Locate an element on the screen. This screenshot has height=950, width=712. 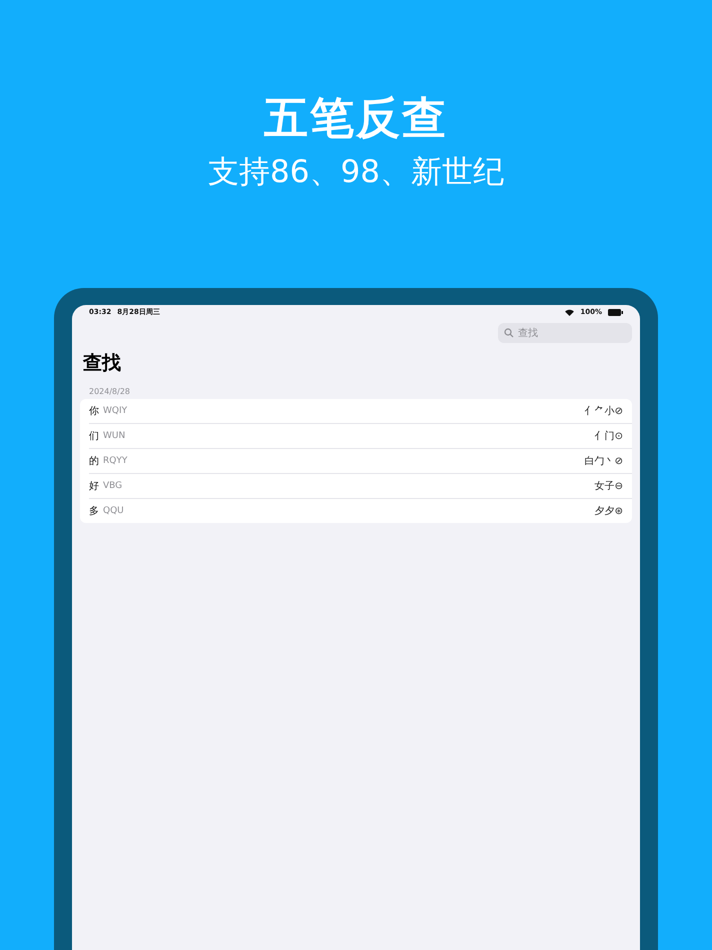
character: 好 is located at coordinates (94, 486).